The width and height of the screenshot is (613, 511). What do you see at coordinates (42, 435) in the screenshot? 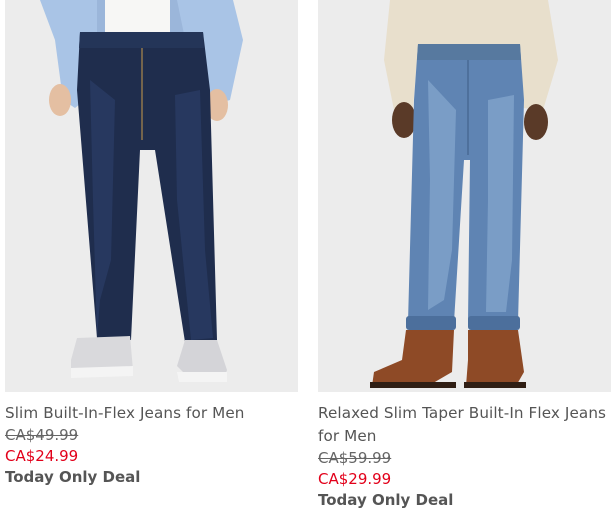
I see `original-price: CA$49.99` at bounding box center [42, 435].